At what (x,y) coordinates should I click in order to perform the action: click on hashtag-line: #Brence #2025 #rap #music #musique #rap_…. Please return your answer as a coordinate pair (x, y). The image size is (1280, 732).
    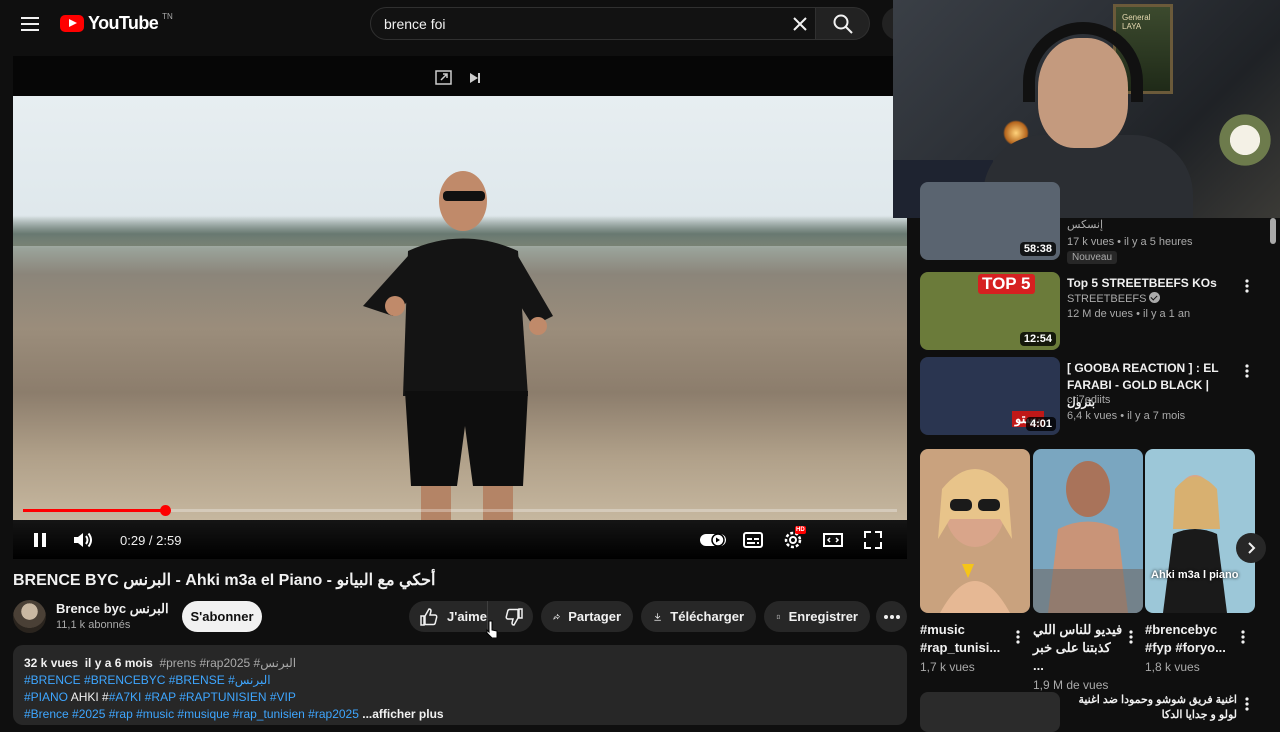
    Looking at the image, I should click on (460, 714).